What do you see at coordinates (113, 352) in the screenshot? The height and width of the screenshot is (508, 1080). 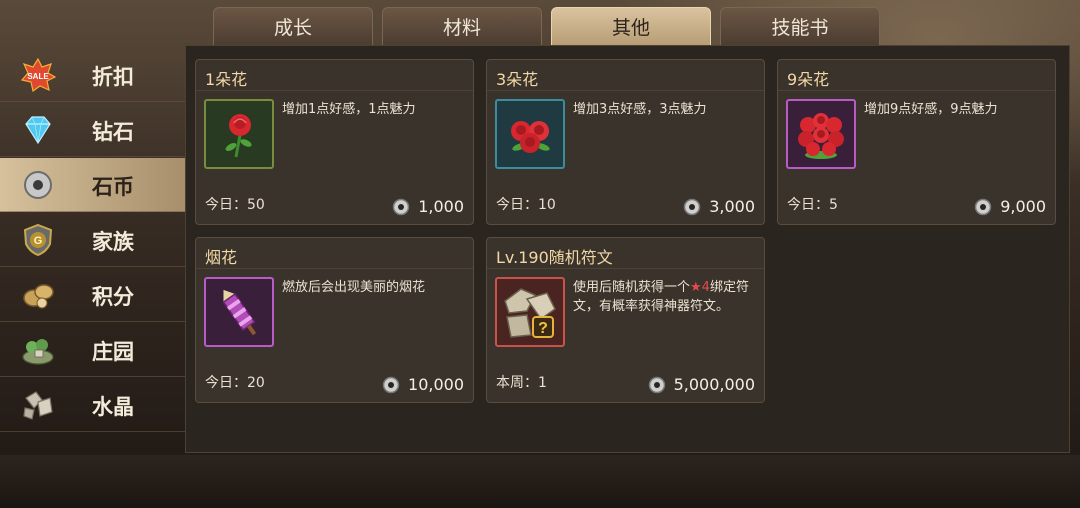 I see `sidebar-item-label: 庄园` at bounding box center [113, 352].